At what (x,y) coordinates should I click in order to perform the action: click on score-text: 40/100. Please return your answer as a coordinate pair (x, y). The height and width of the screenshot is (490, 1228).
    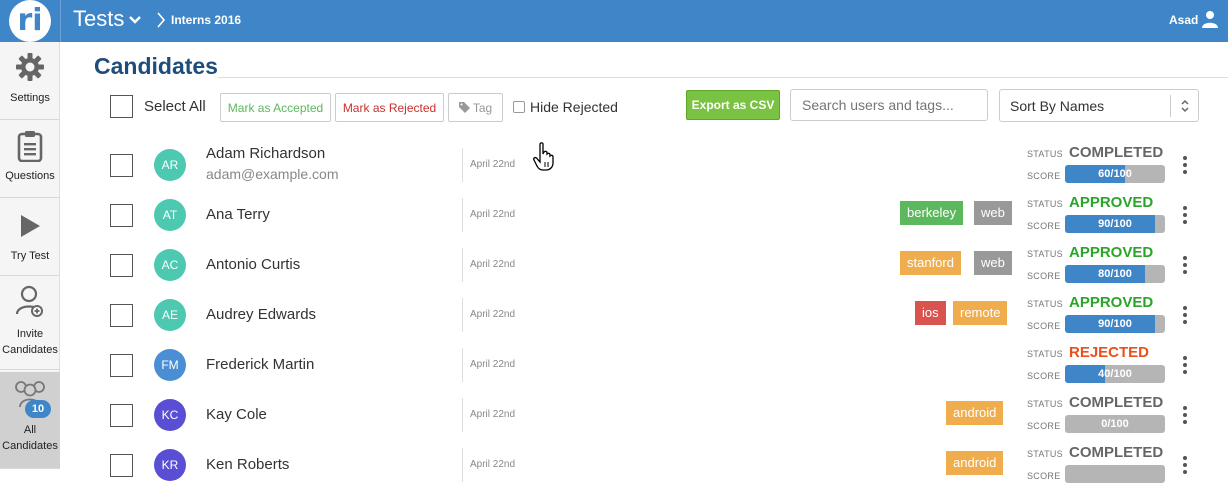
    Looking at the image, I should click on (1115, 374).